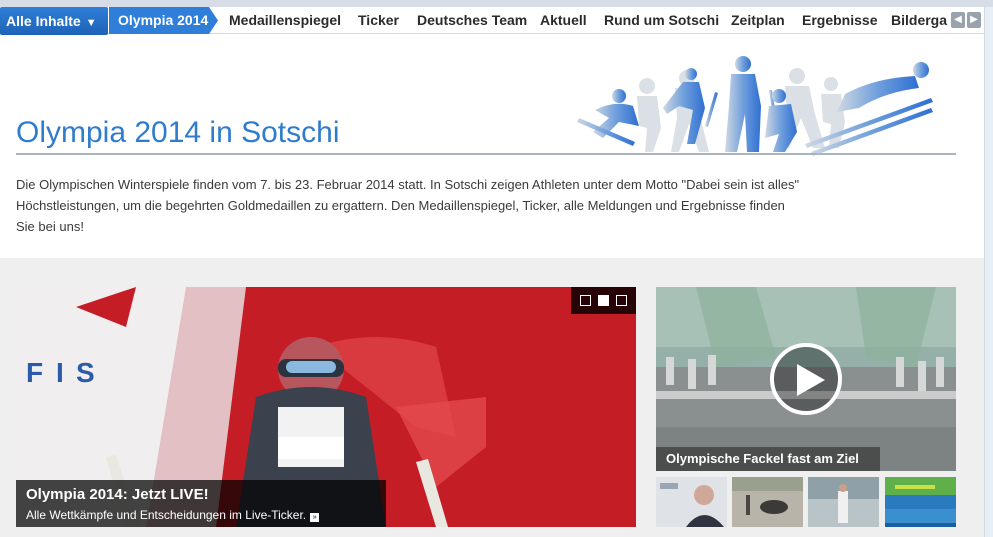 This screenshot has width=993, height=537. Describe the element at coordinates (758, 20) in the screenshot. I see `nav-item-zeitplan: Zeitplan` at that location.